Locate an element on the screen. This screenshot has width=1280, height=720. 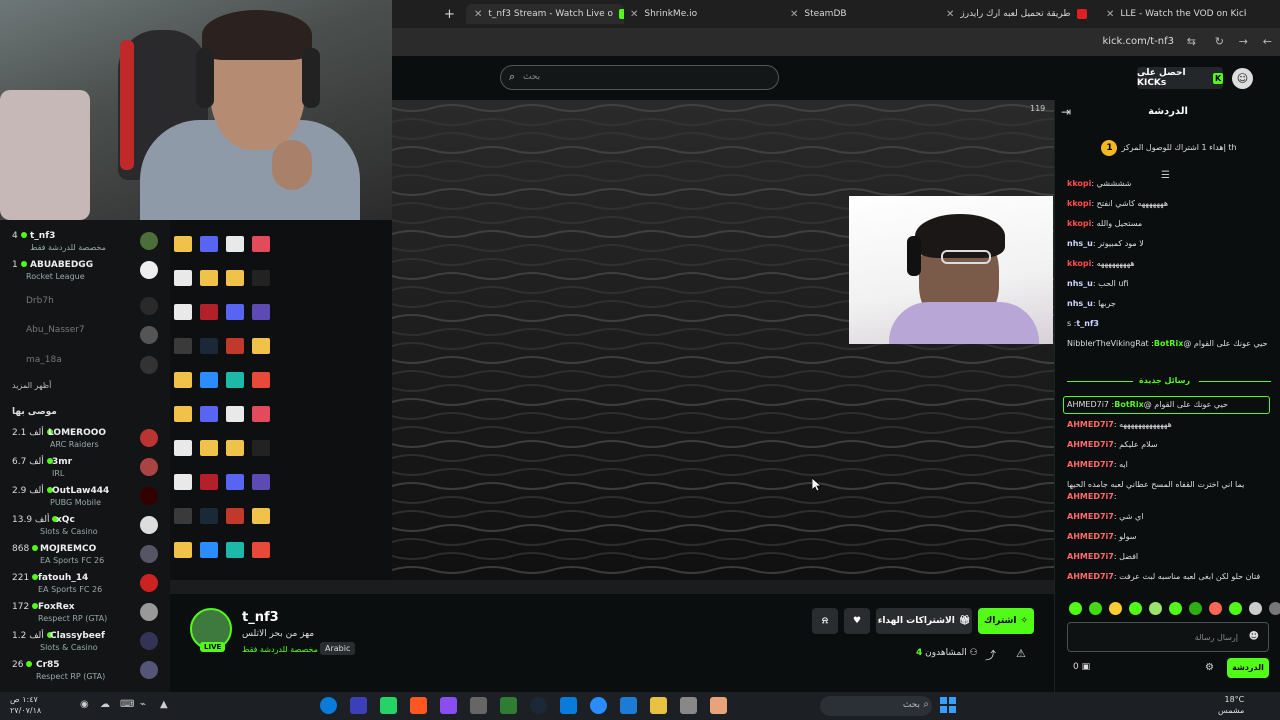
sidebar-channel-drb7h: Drb7h is located at coordinates (85, 309).